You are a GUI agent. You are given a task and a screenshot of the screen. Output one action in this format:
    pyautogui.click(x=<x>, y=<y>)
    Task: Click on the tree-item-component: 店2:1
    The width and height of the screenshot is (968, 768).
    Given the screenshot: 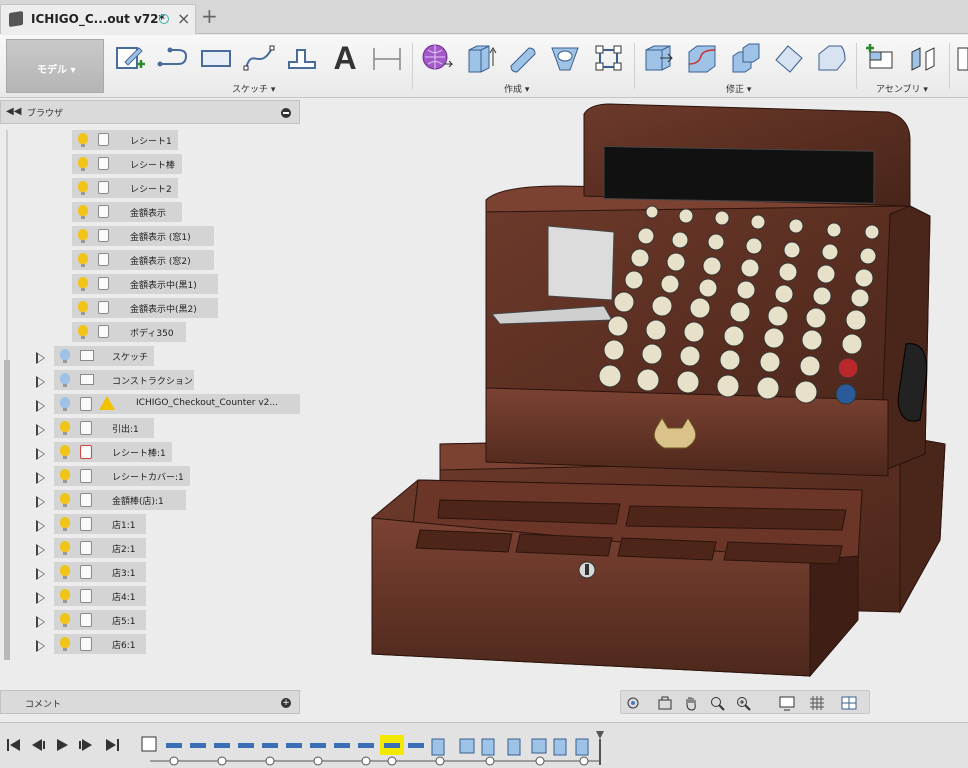 What is the action you would take?
    pyautogui.click(x=100, y=548)
    